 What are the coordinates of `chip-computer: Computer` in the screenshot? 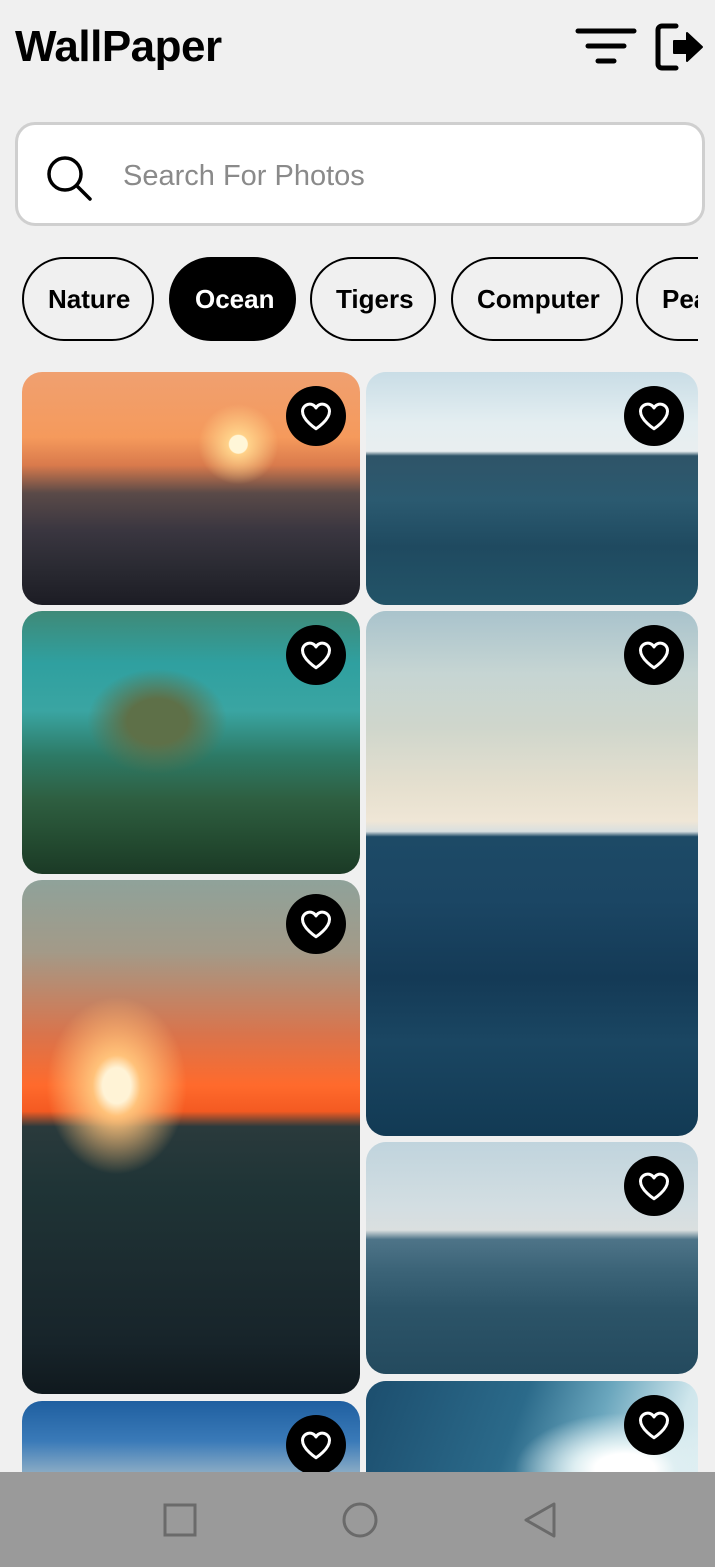 It's located at (537, 299).